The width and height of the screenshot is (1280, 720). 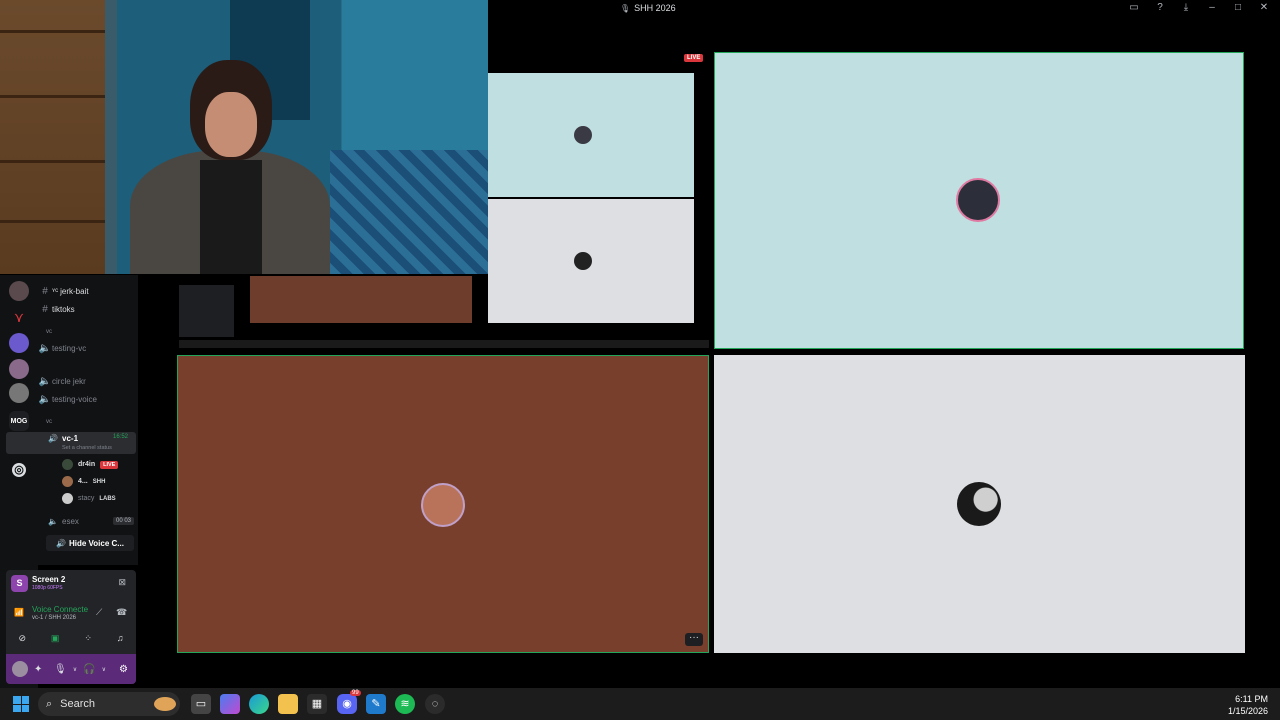 What do you see at coordinates (165, 704) in the screenshot?
I see `search-highlight-icon` at bounding box center [165, 704].